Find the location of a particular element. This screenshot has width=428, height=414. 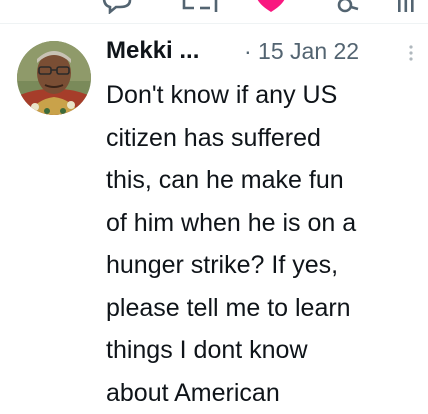

analytics-icon is located at coordinates (406, 7).